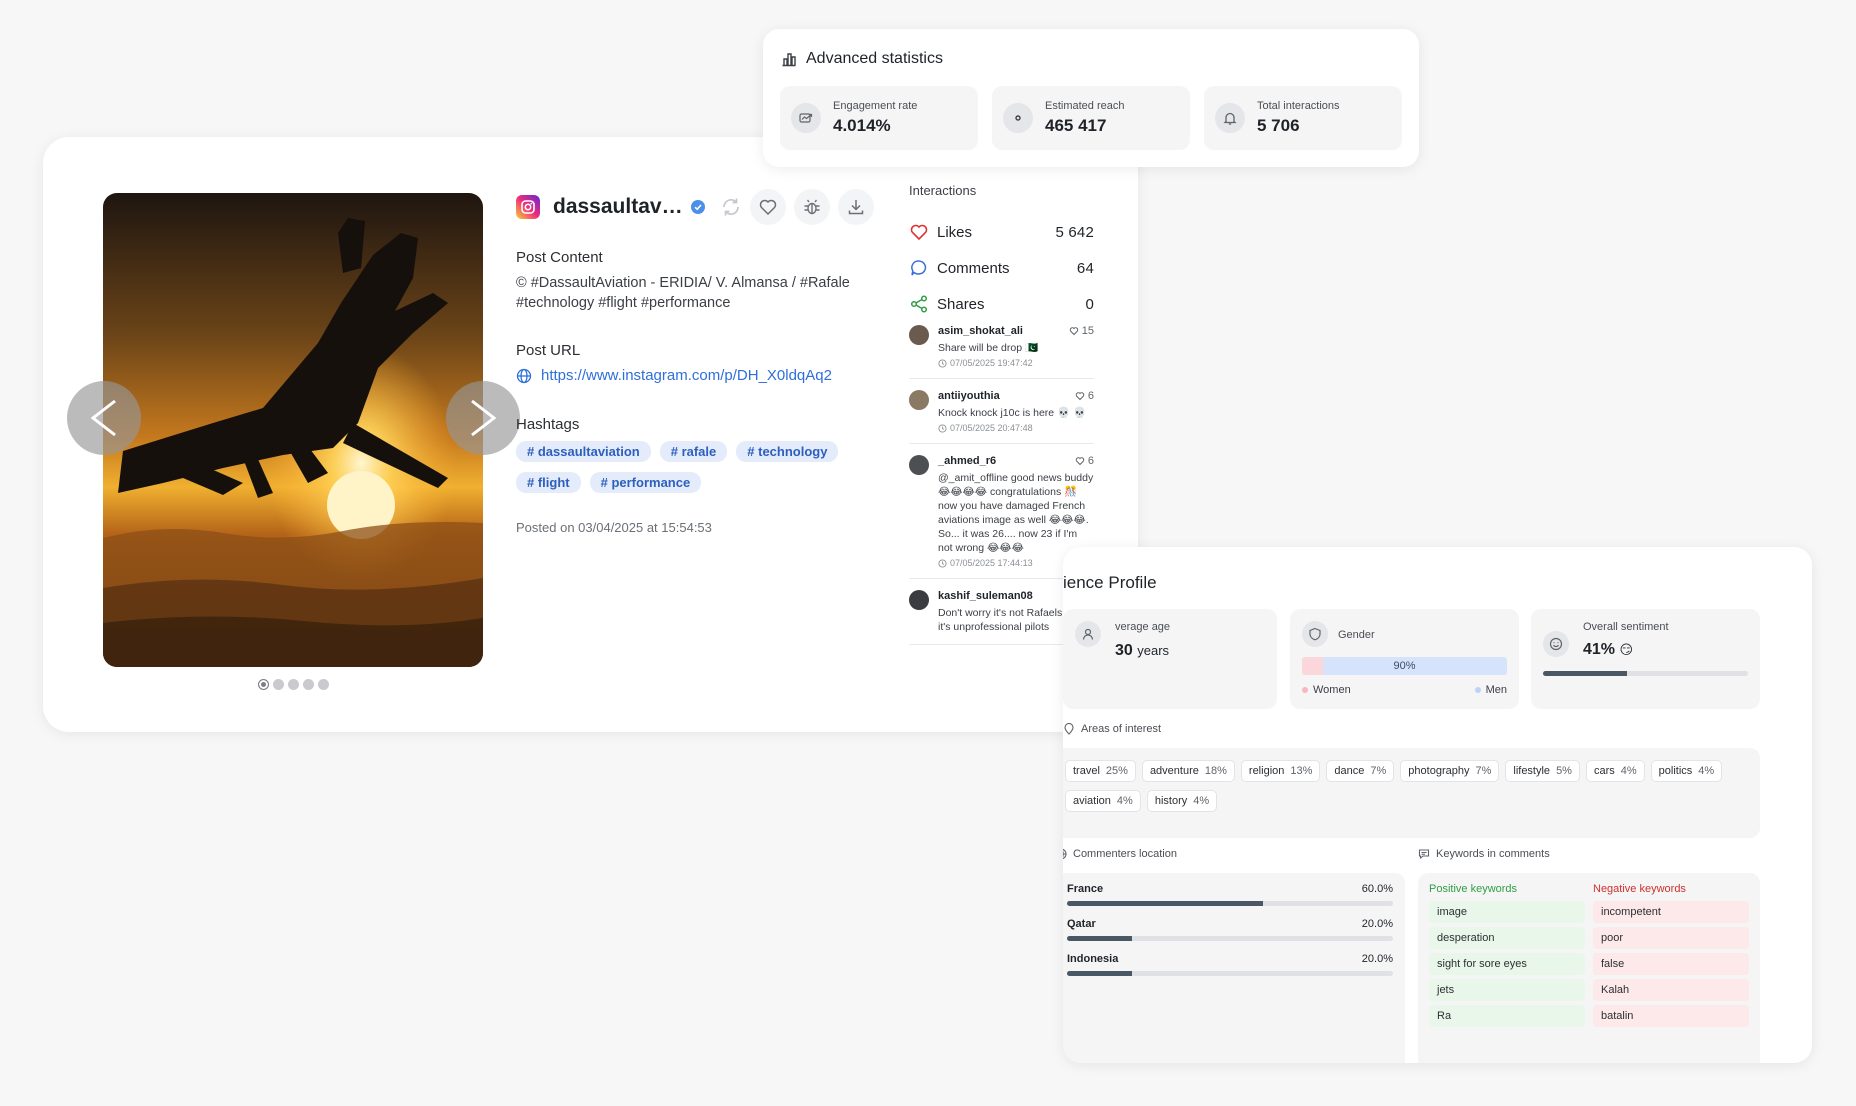 This screenshot has width=1856, height=1106. I want to click on post-url-title: Post URL, so click(548, 350).